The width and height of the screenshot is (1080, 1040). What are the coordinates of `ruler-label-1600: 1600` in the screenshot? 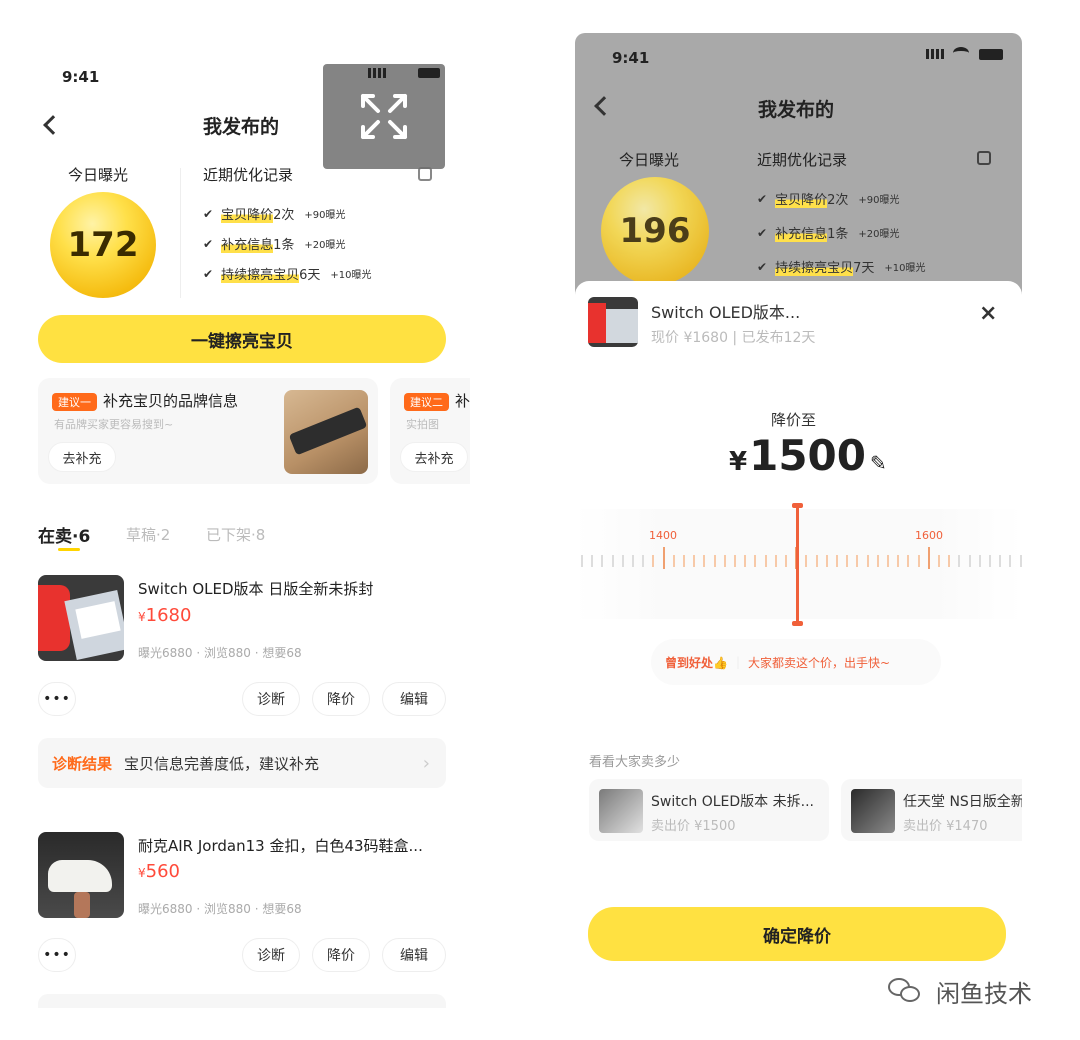 It's located at (929, 535).